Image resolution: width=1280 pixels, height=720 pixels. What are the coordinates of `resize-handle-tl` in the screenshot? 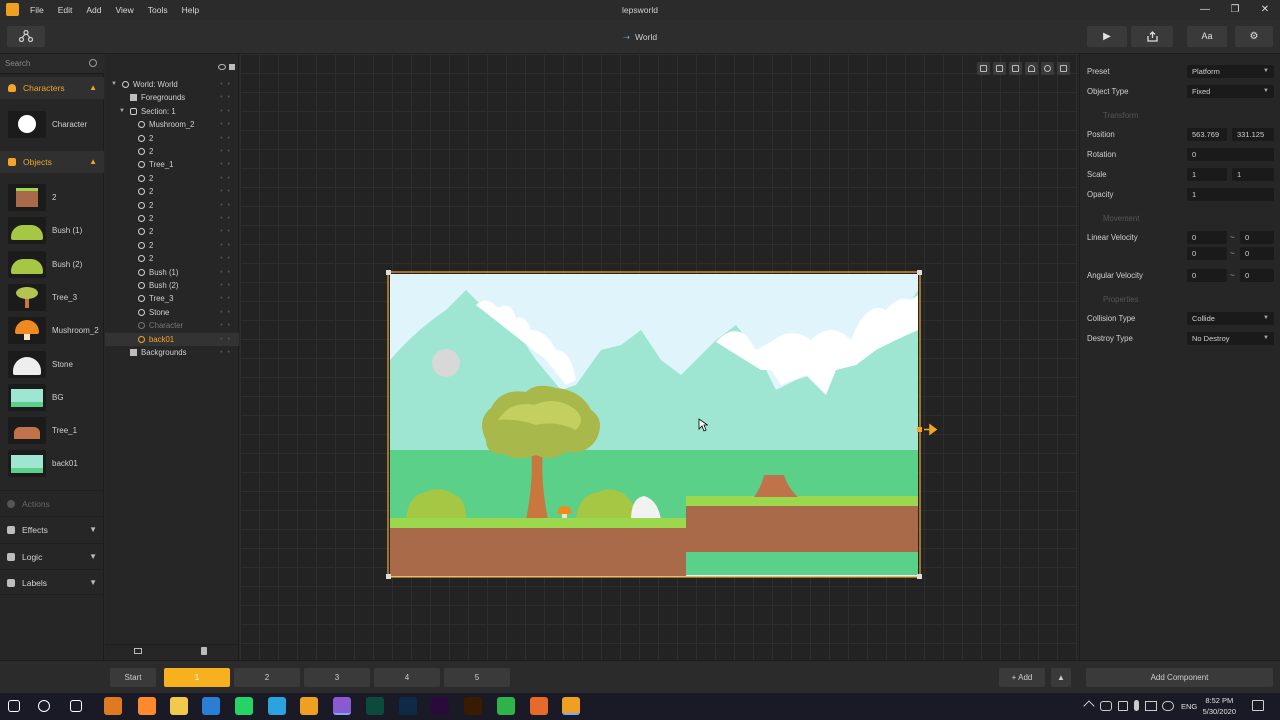 It's located at (388, 272).